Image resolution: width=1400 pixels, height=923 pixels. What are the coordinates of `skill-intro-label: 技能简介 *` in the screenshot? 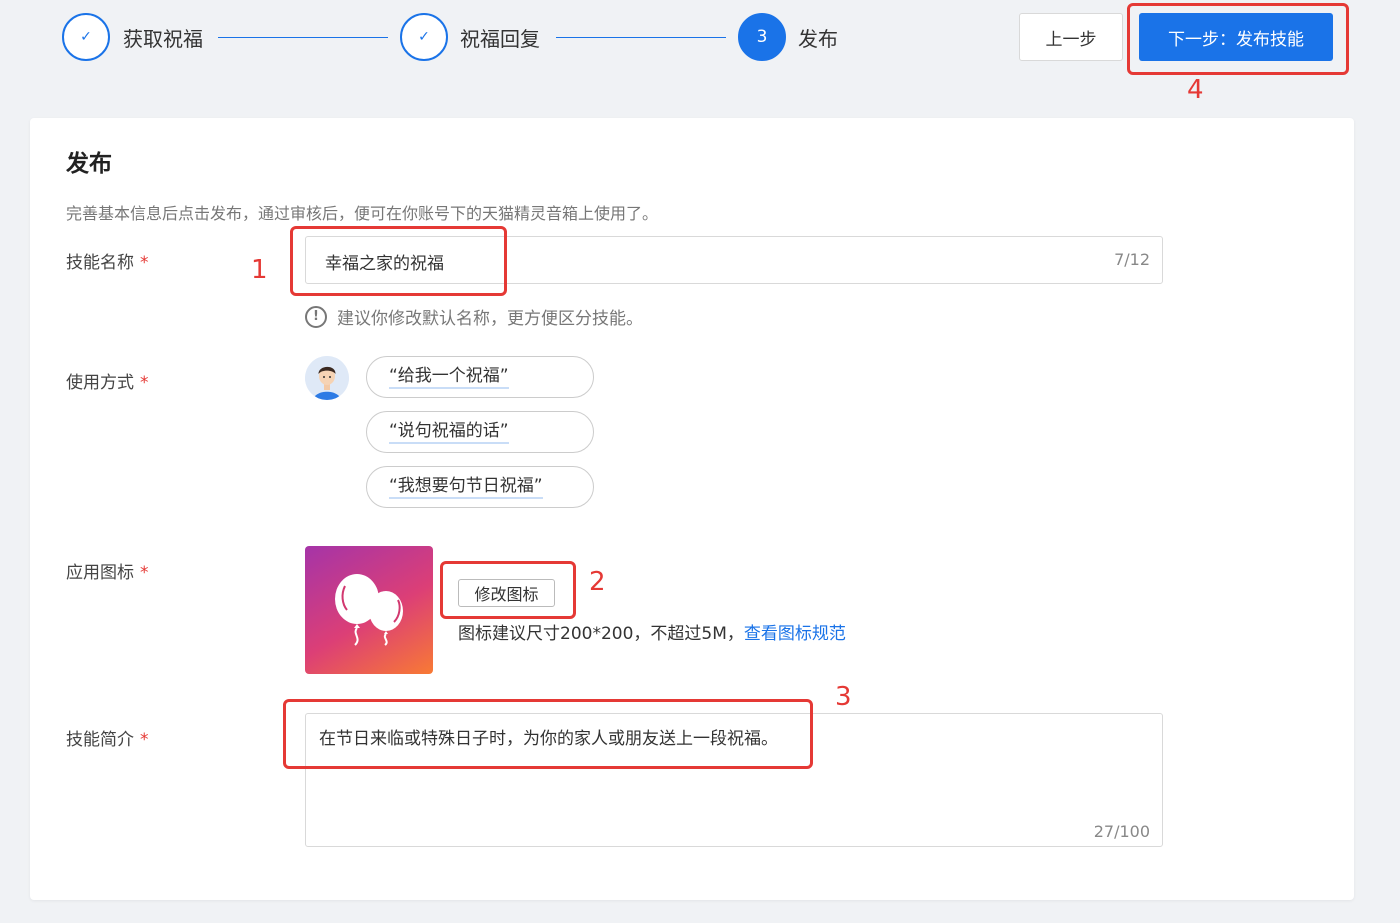 It's located at (107, 740).